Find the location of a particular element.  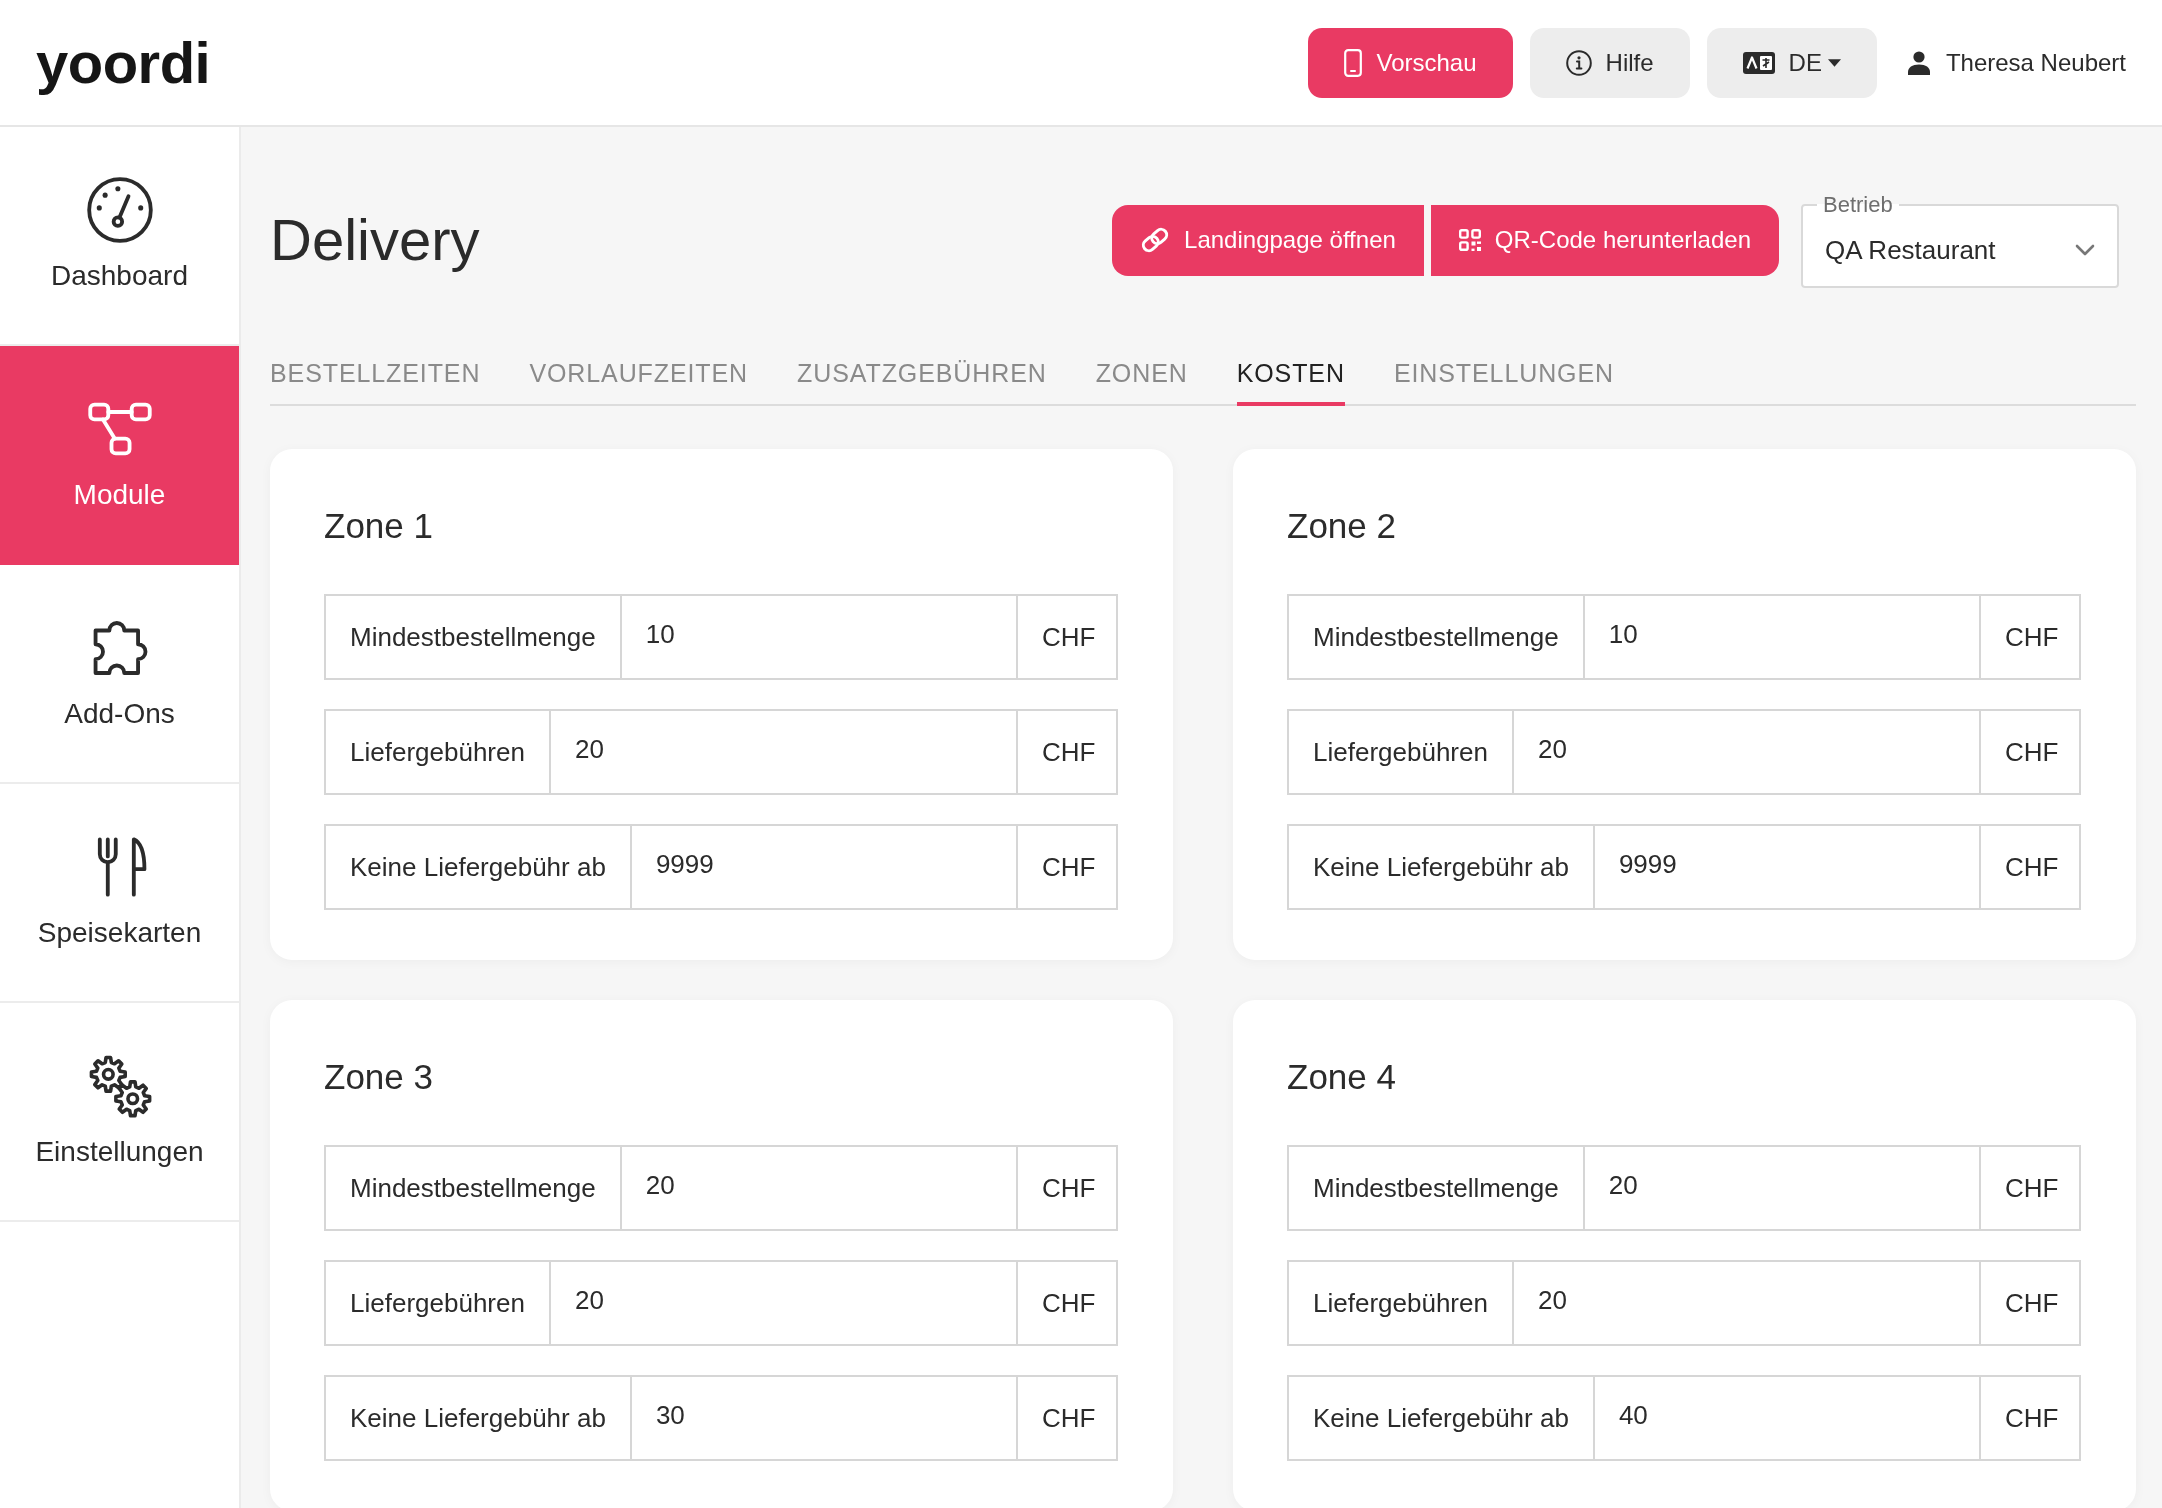

zone-title: Zone 1 is located at coordinates (379, 526).